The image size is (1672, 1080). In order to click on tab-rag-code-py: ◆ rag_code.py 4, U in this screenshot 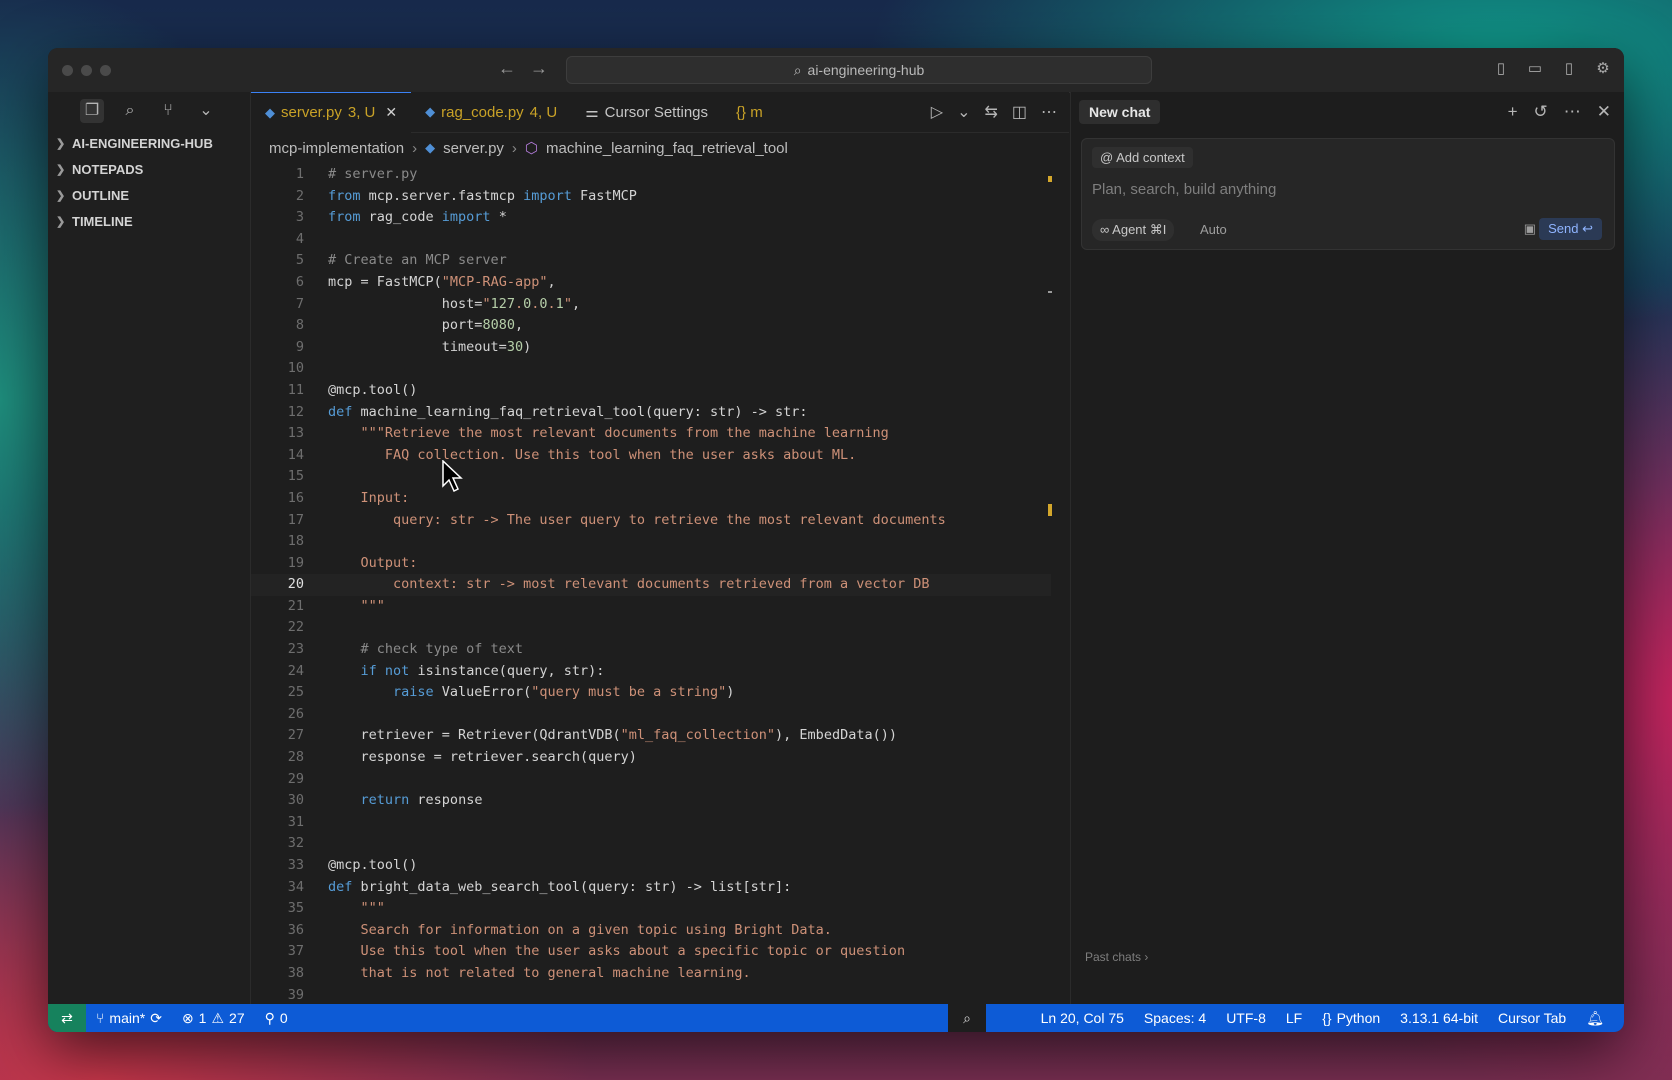, I will do `click(491, 112)`.